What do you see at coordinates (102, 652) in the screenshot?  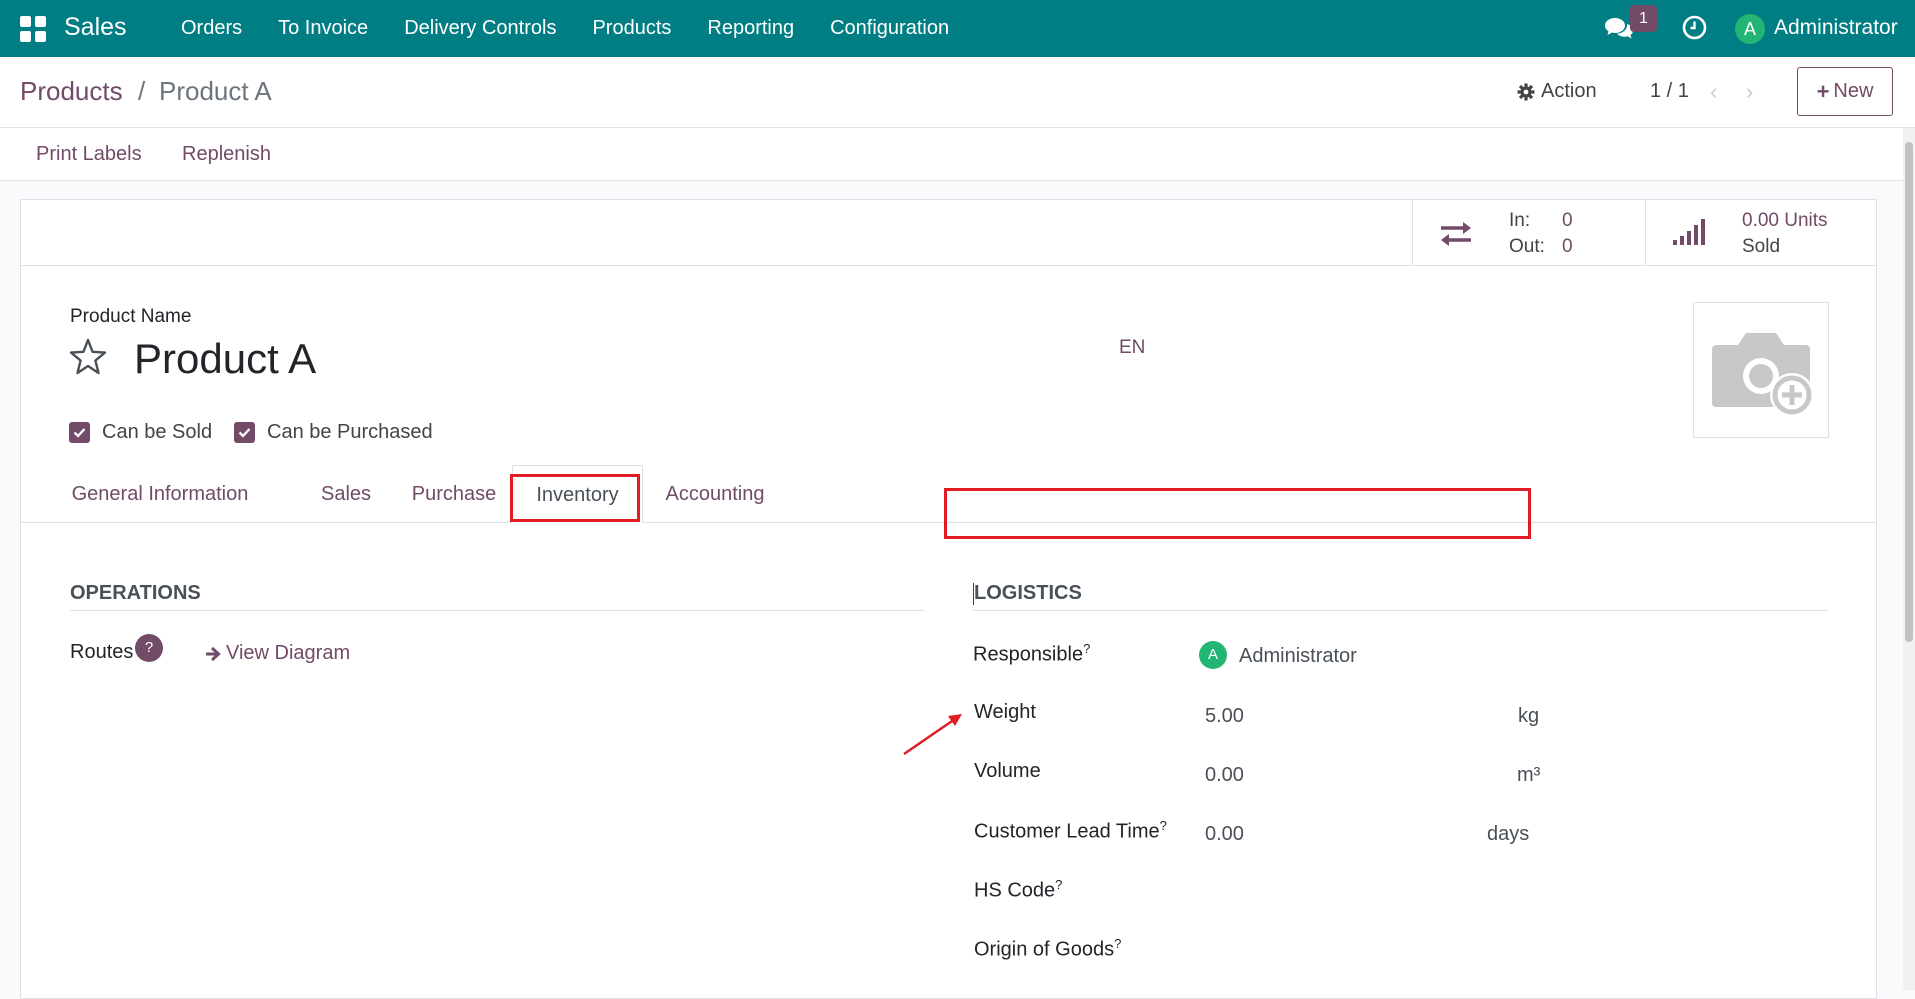 I see `routes-label: Routes` at bounding box center [102, 652].